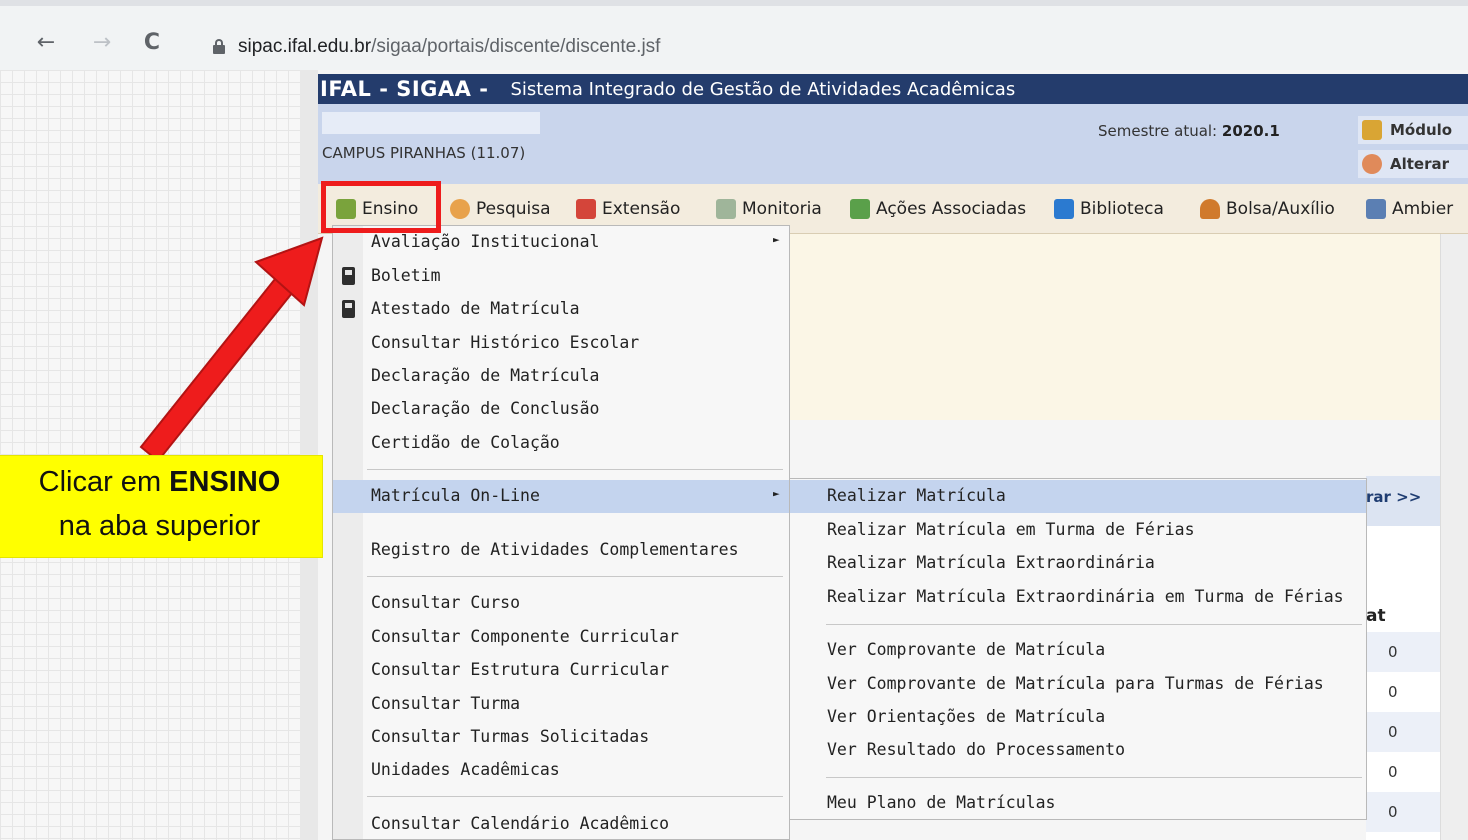 The height and width of the screenshot is (840, 1468). I want to click on modulo-link: Módulo, so click(1413, 130).